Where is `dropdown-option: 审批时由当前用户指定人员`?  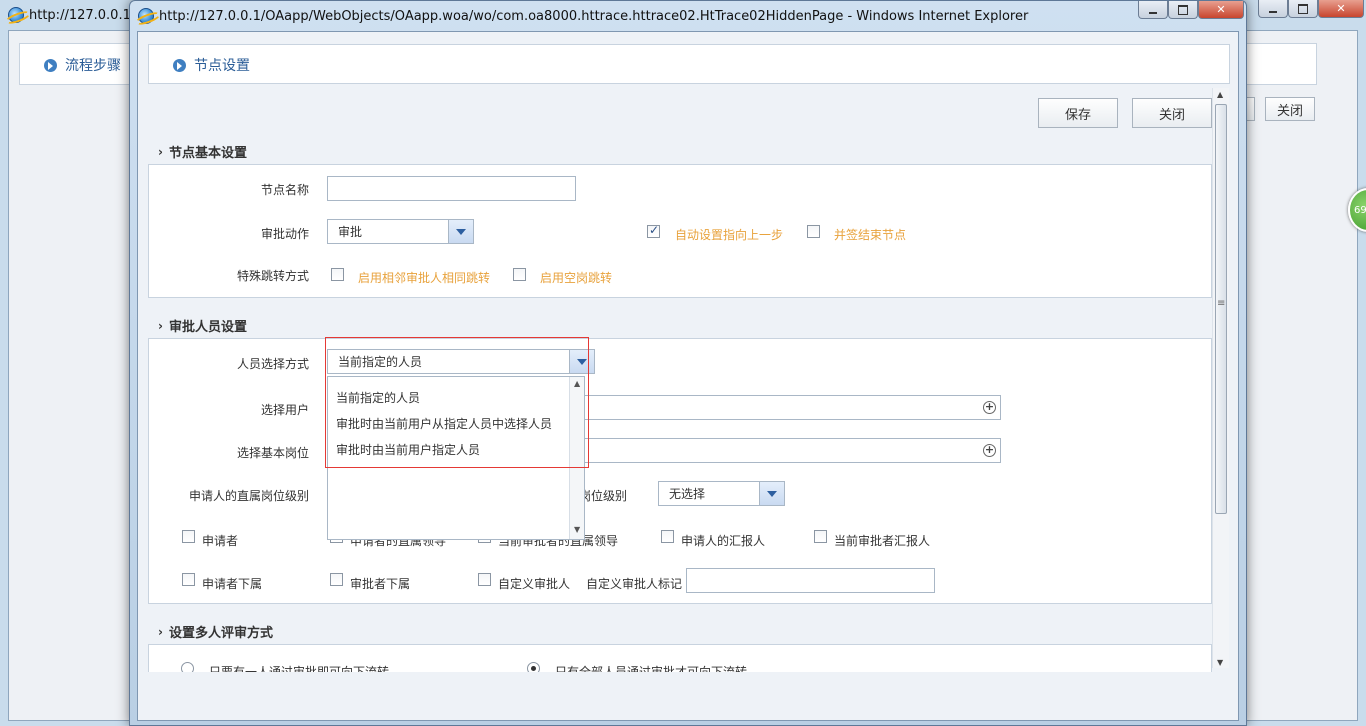
dropdown-option: 审批时由当前用户指定人员 is located at coordinates (408, 449).